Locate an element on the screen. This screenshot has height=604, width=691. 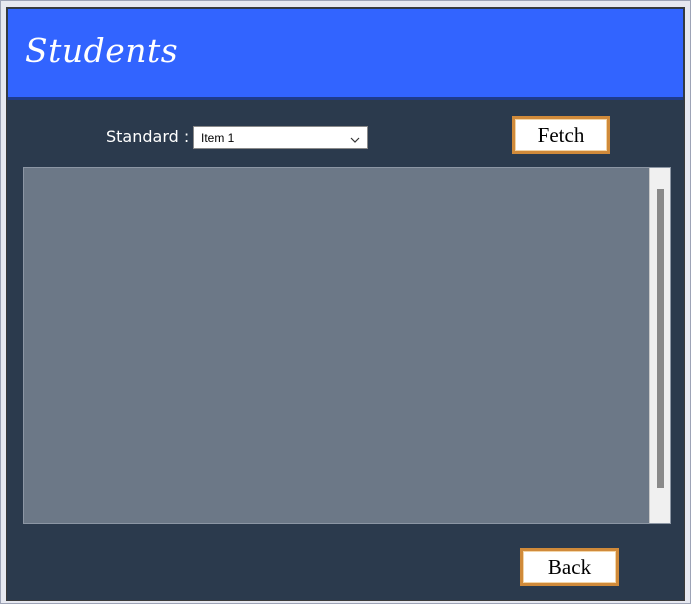
standard-label: Standard : is located at coordinates (148, 136).